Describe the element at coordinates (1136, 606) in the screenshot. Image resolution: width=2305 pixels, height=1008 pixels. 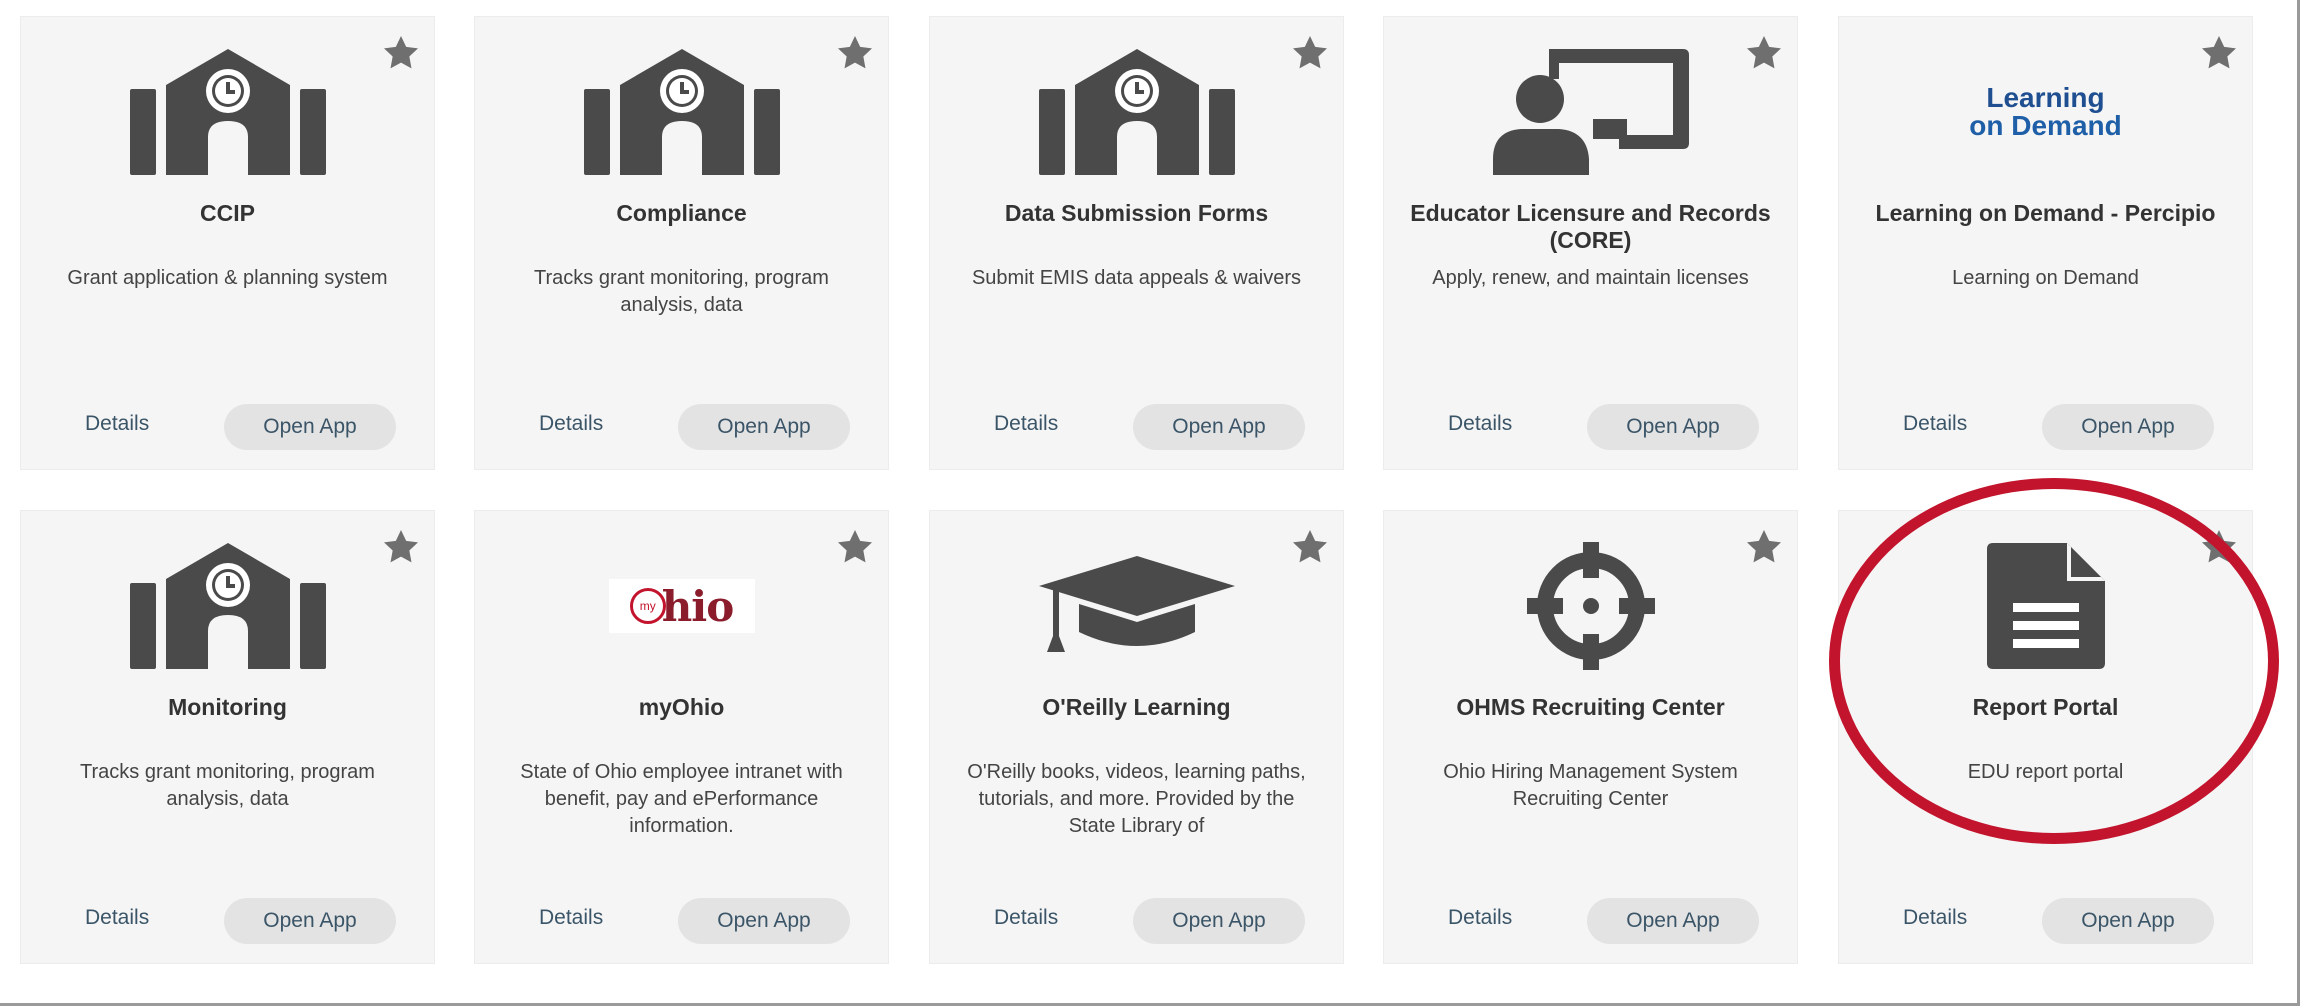
I see `graduation-cap-icon` at that location.